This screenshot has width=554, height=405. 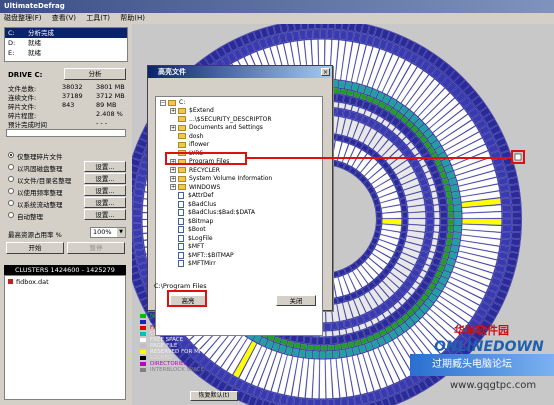 What do you see at coordinates (182, 110) in the screenshot?
I see `folder-icon` at bounding box center [182, 110].